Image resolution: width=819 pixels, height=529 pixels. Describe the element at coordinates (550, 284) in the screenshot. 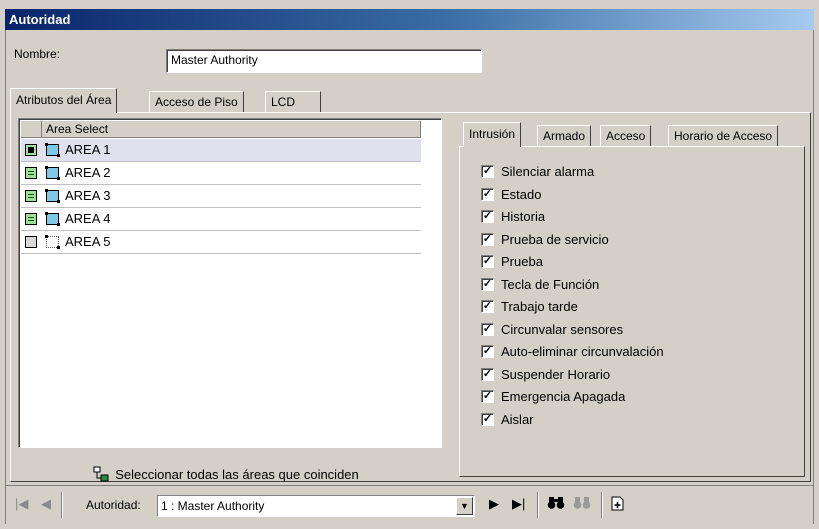

I see `permission-label: Tecla de Función` at that location.